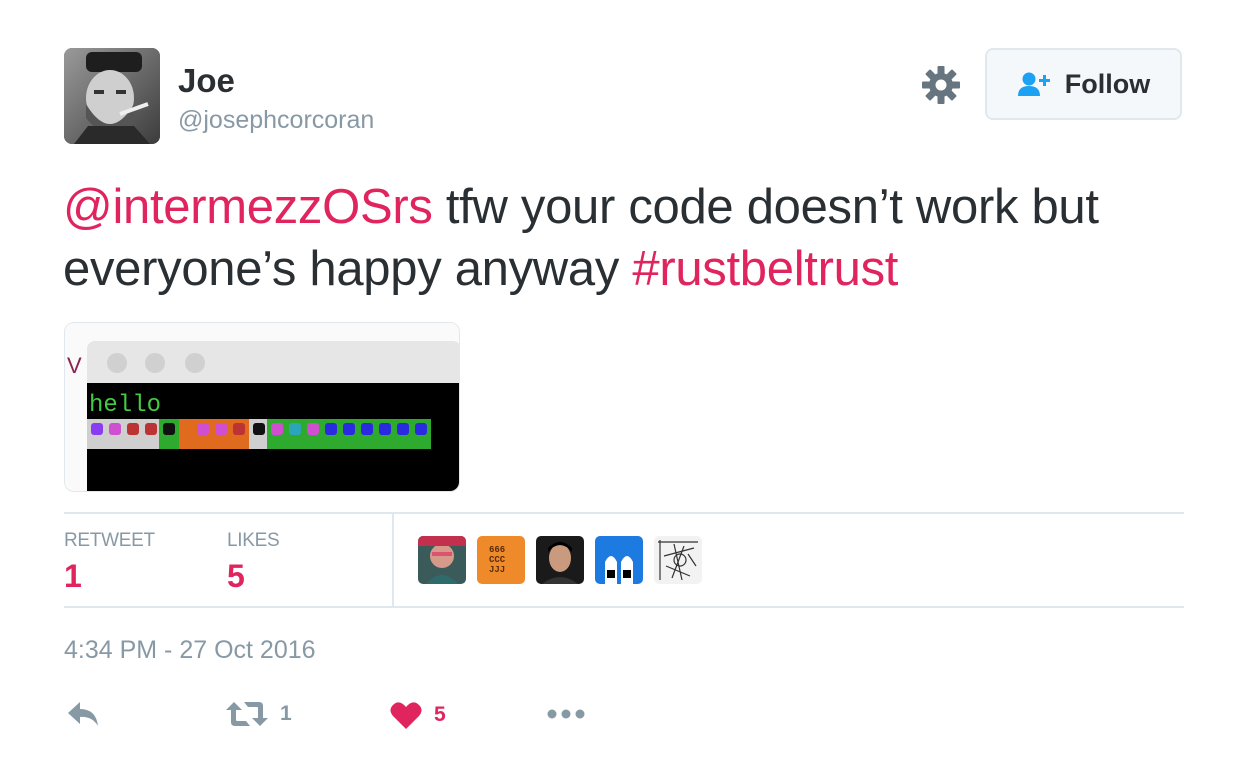 This screenshot has width=1244, height=776. Describe the element at coordinates (497, 560) in the screenshot. I see `svg-text: CCC` at that location.